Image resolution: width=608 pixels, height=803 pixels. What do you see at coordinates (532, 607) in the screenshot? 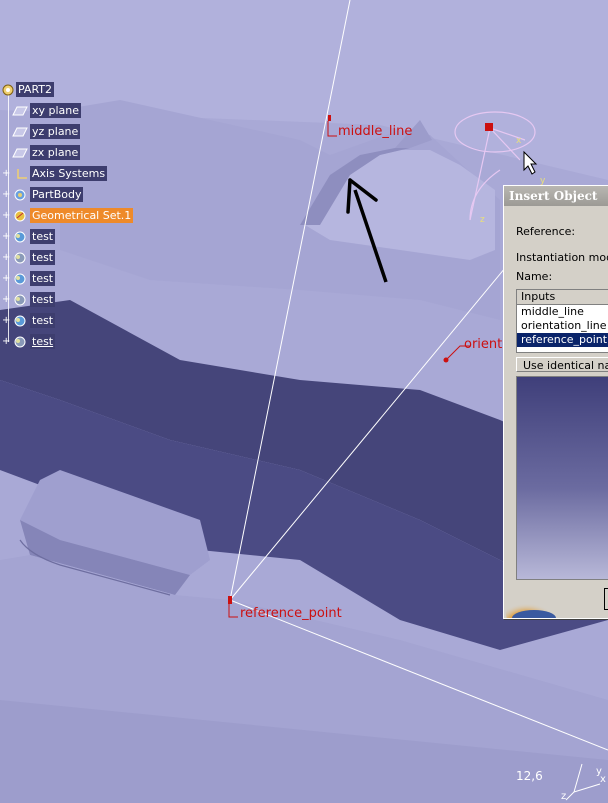
I see `catia-logo-icon` at bounding box center [532, 607].